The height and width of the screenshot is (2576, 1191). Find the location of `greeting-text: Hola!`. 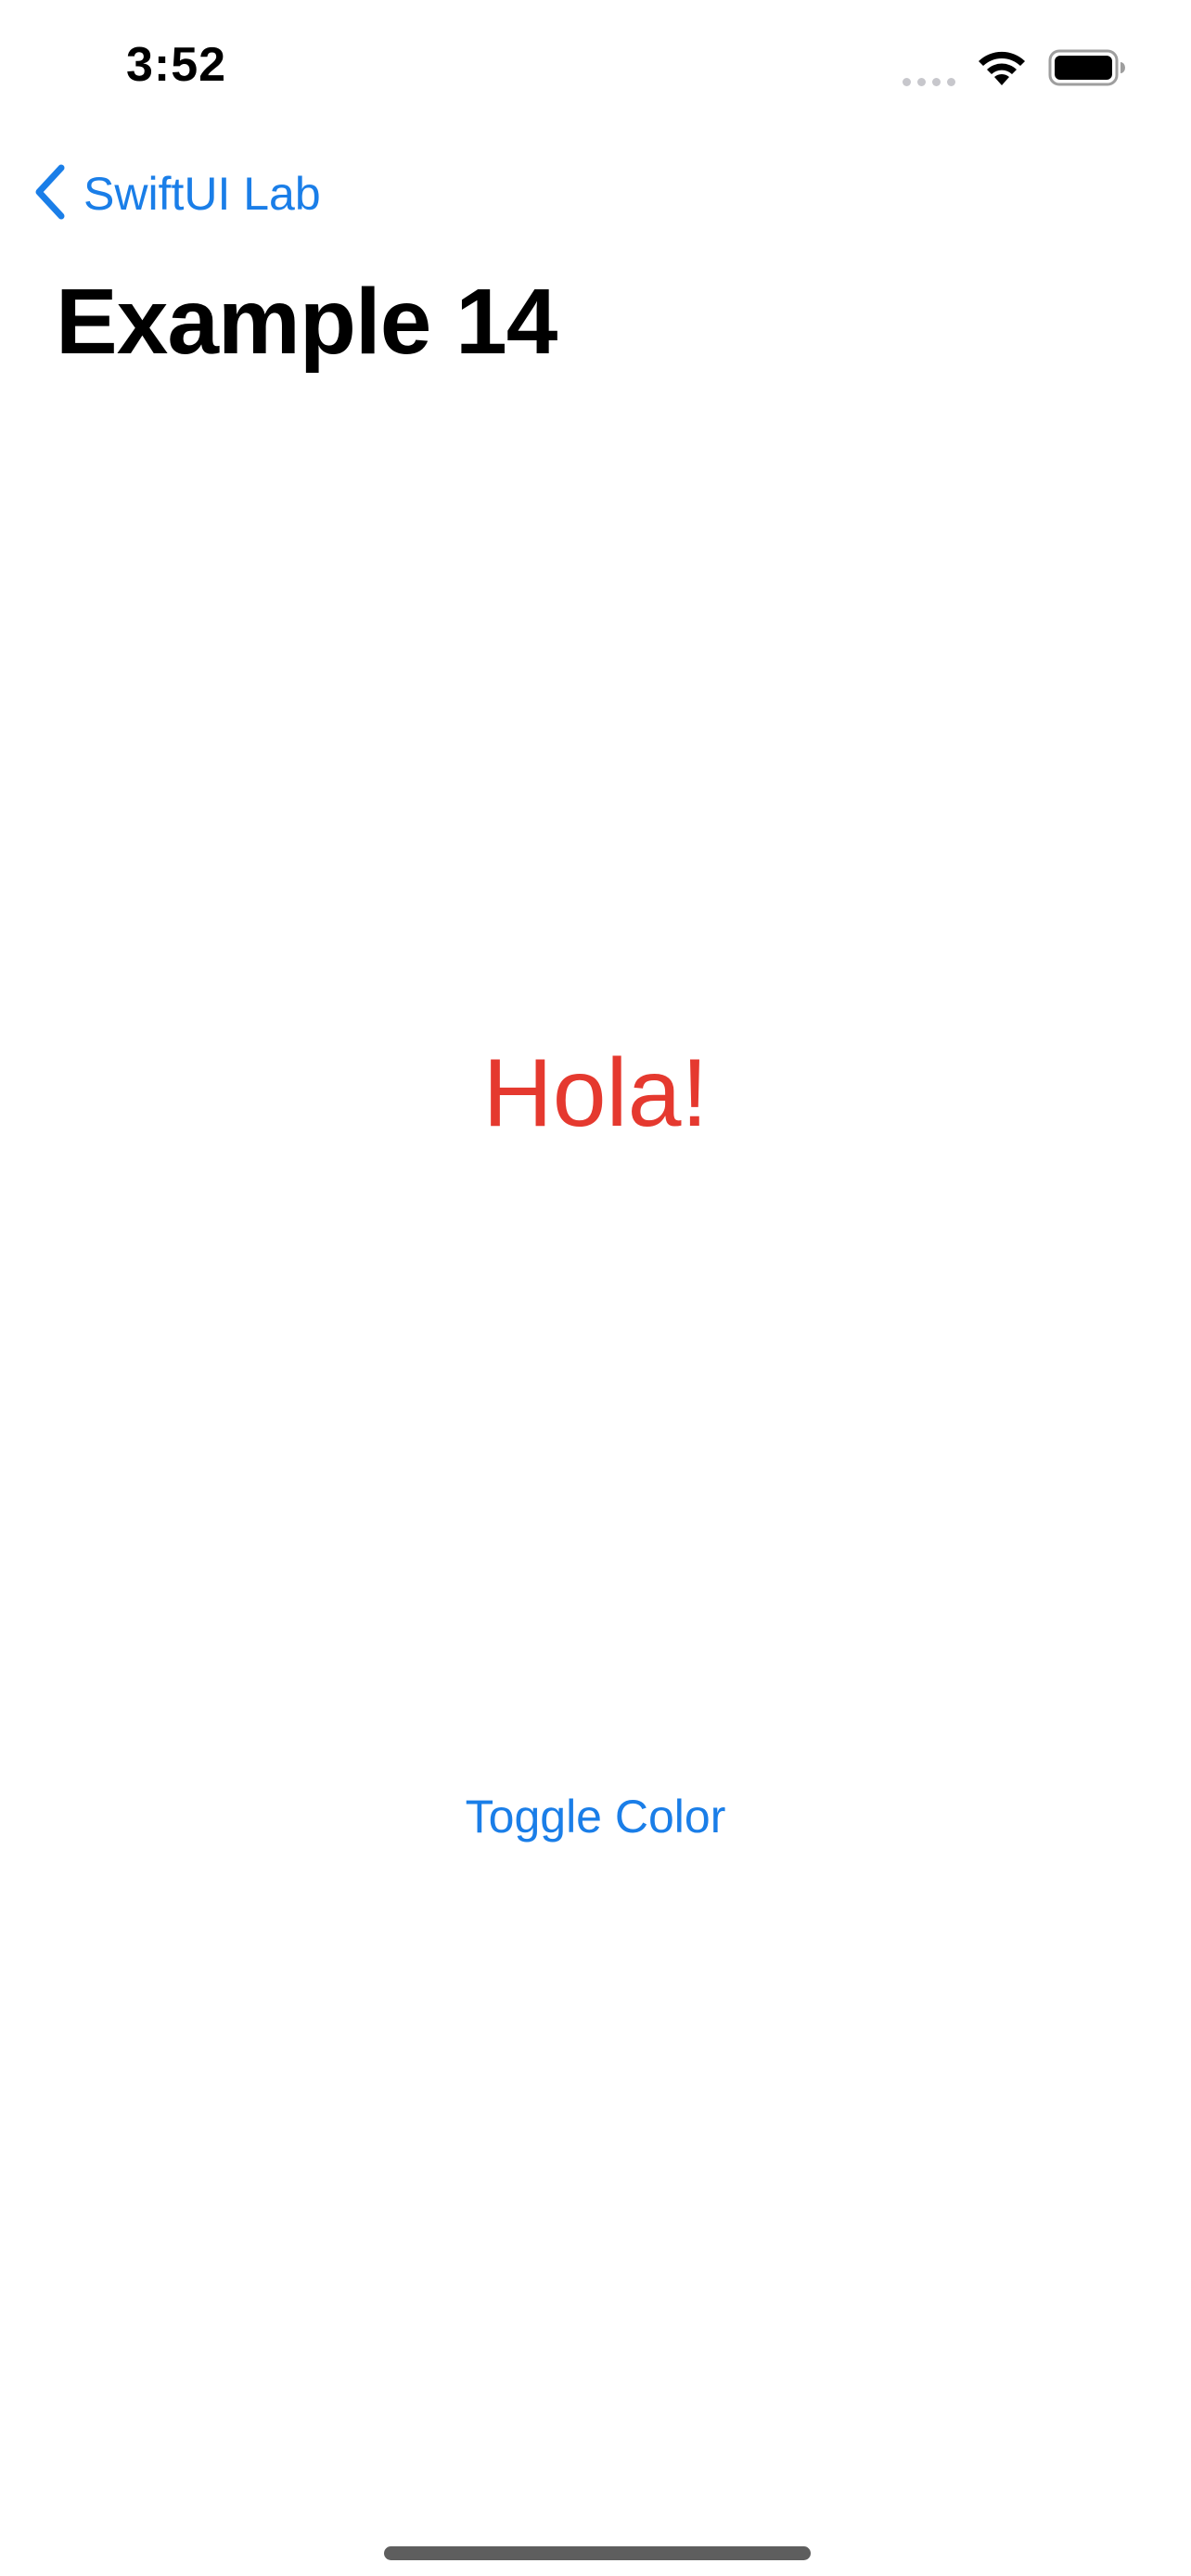

greeting-text: Hola! is located at coordinates (595, 1093).